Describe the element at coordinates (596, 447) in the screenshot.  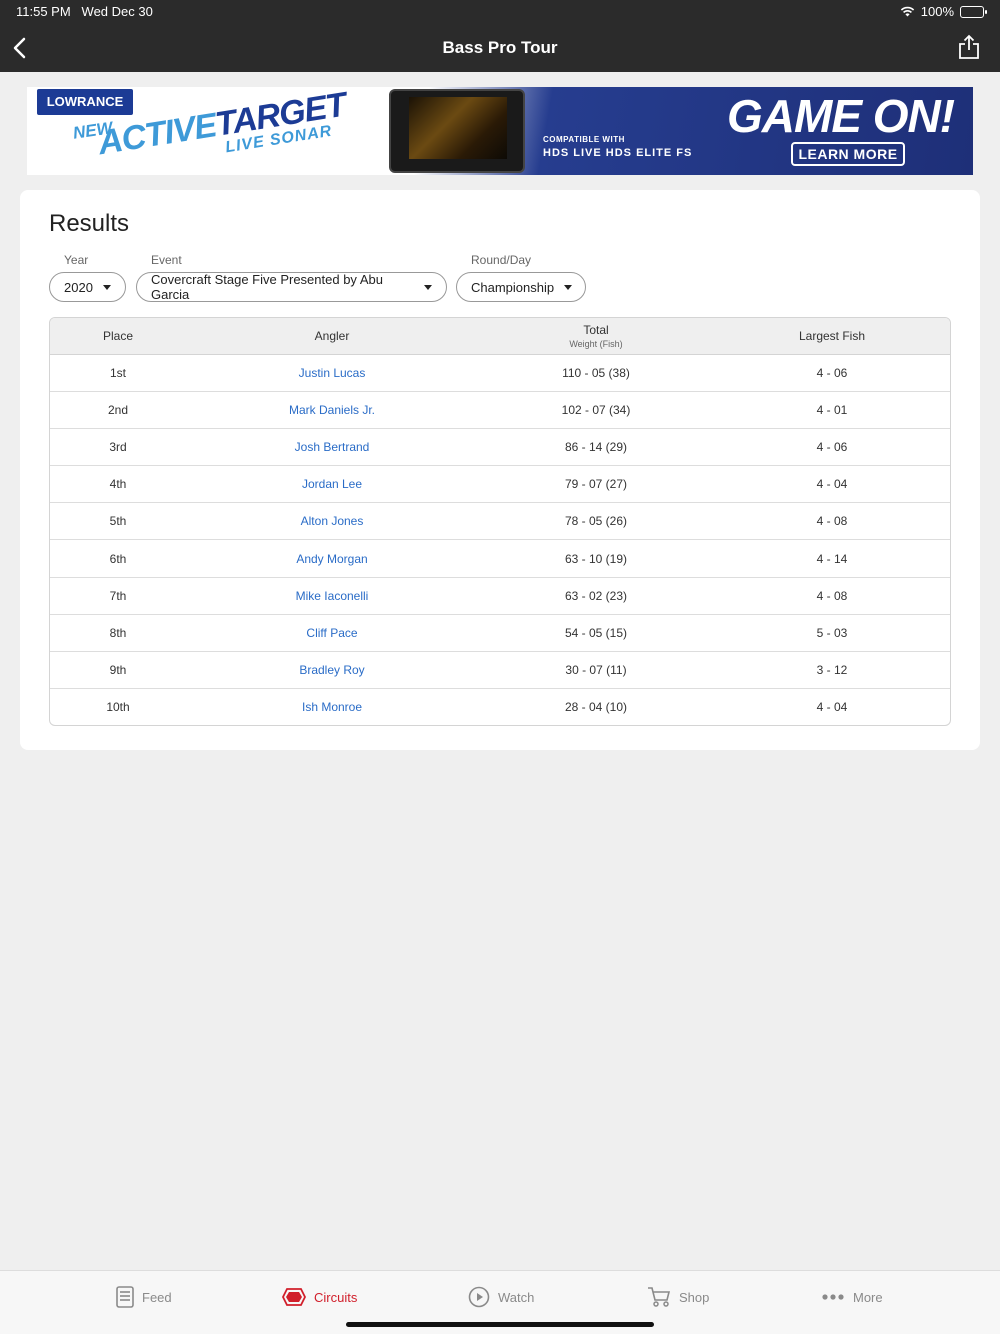
I see `total-weight-cell: 86 - 14 (29)` at that location.